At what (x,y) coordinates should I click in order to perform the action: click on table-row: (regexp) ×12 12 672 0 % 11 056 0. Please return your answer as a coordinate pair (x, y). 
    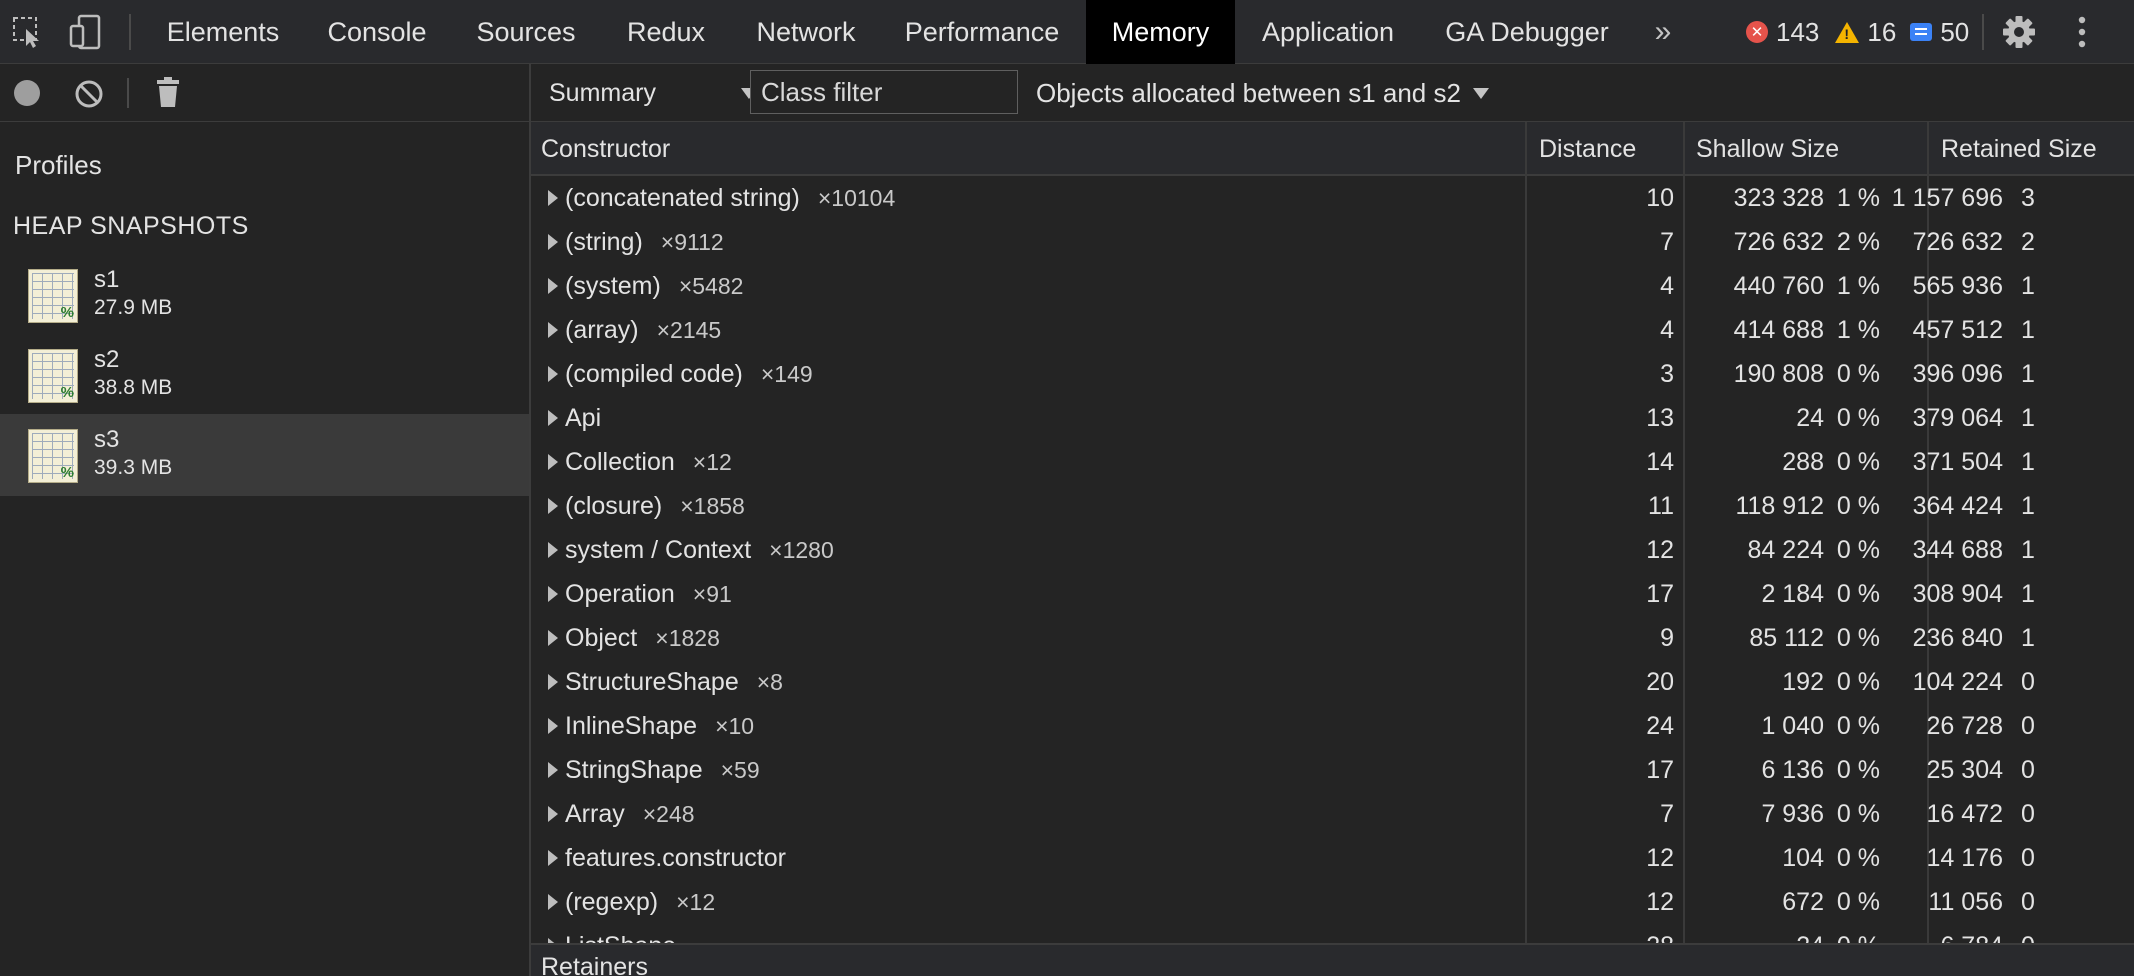
    Looking at the image, I should click on (1332, 902).